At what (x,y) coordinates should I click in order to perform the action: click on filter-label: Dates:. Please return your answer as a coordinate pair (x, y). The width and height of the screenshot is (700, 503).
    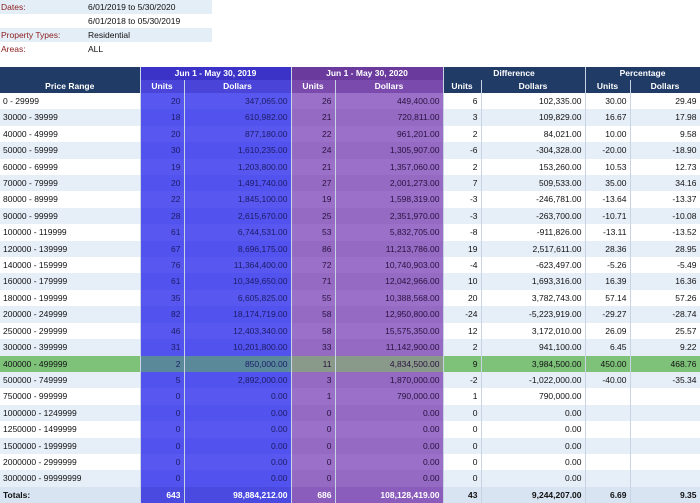
    Looking at the image, I should click on (13, 7).